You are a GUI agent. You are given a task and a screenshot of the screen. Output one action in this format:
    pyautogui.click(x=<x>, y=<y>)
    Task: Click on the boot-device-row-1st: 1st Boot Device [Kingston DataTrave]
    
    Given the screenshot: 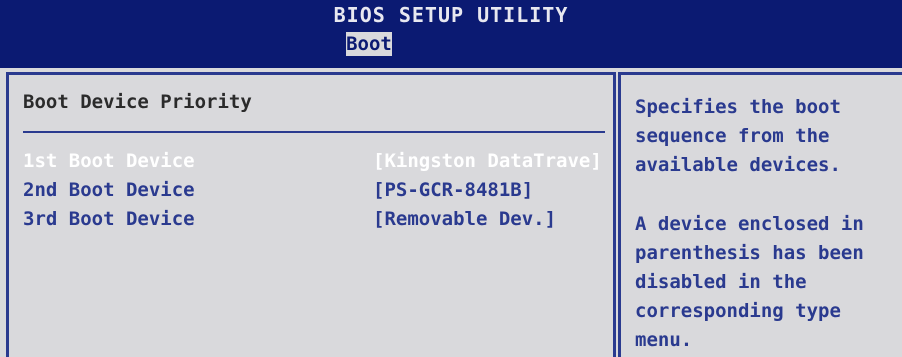 What is the action you would take?
    pyautogui.click(x=313, y=161)
    